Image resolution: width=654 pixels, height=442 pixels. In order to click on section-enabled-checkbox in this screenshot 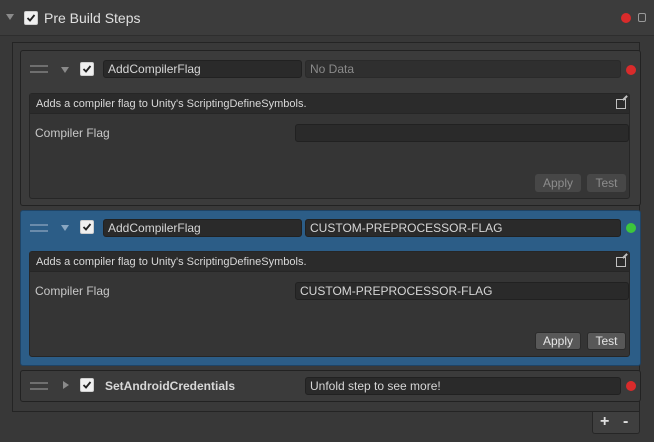, I will do `click(31, 18)`.